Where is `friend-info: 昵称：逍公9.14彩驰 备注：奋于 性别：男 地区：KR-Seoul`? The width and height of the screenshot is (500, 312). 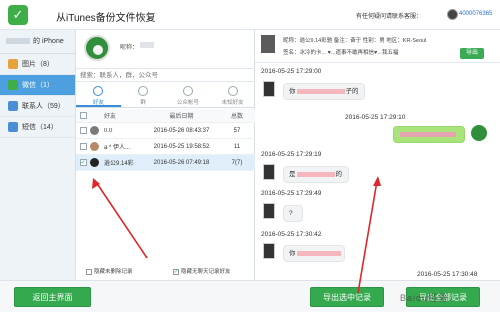
friend-info: 昵称：逍公9.14彩驰 备注：奋于 性别：男 地区：KR-Seoul is located at coordinates (355, 41).